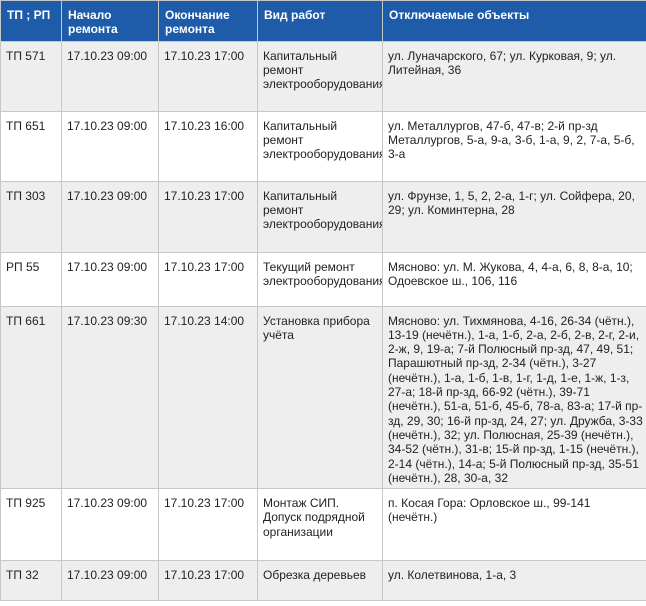 This screenshot has height=606, width=646. Describe the element at coordinates (208, 21) in the screenshot. I see `header-end: Окончание ремонта` at that location.